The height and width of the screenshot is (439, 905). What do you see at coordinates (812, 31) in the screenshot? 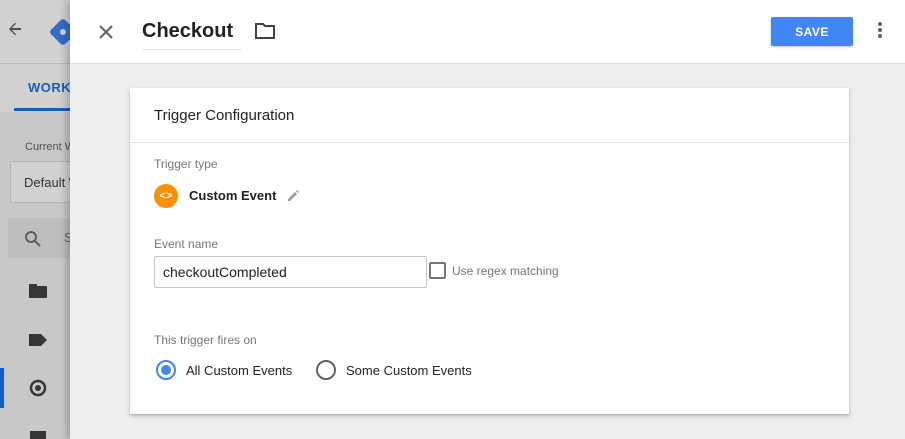
I see `save-button: SAVE` at bounding box center [812, 31].